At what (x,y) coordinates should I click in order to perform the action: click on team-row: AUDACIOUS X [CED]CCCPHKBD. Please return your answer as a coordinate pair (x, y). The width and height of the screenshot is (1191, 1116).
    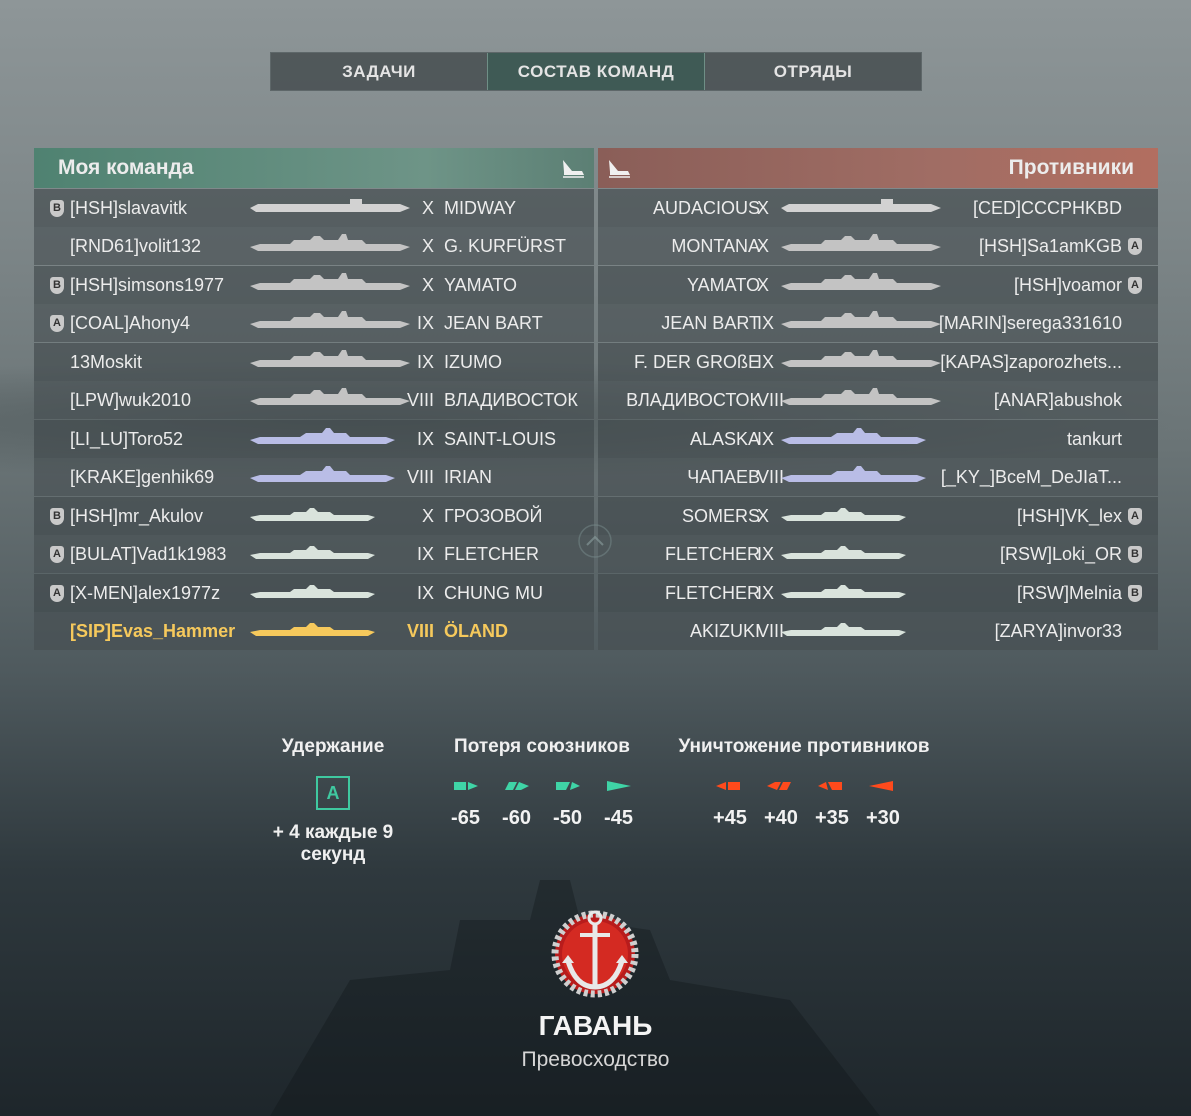
    Looking at the image, I should click on (878, 207).